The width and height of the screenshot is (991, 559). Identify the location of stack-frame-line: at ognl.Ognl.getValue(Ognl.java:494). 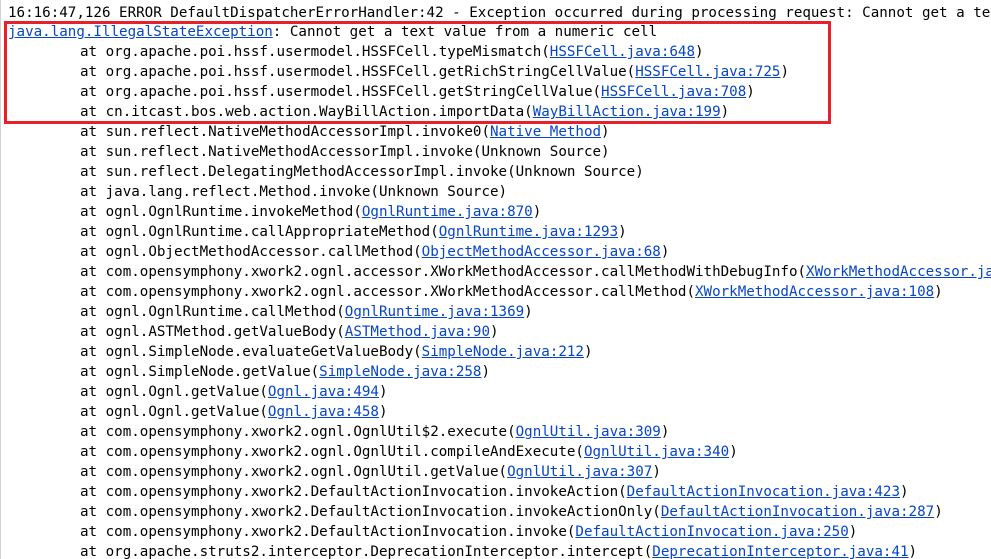
(234, 392).